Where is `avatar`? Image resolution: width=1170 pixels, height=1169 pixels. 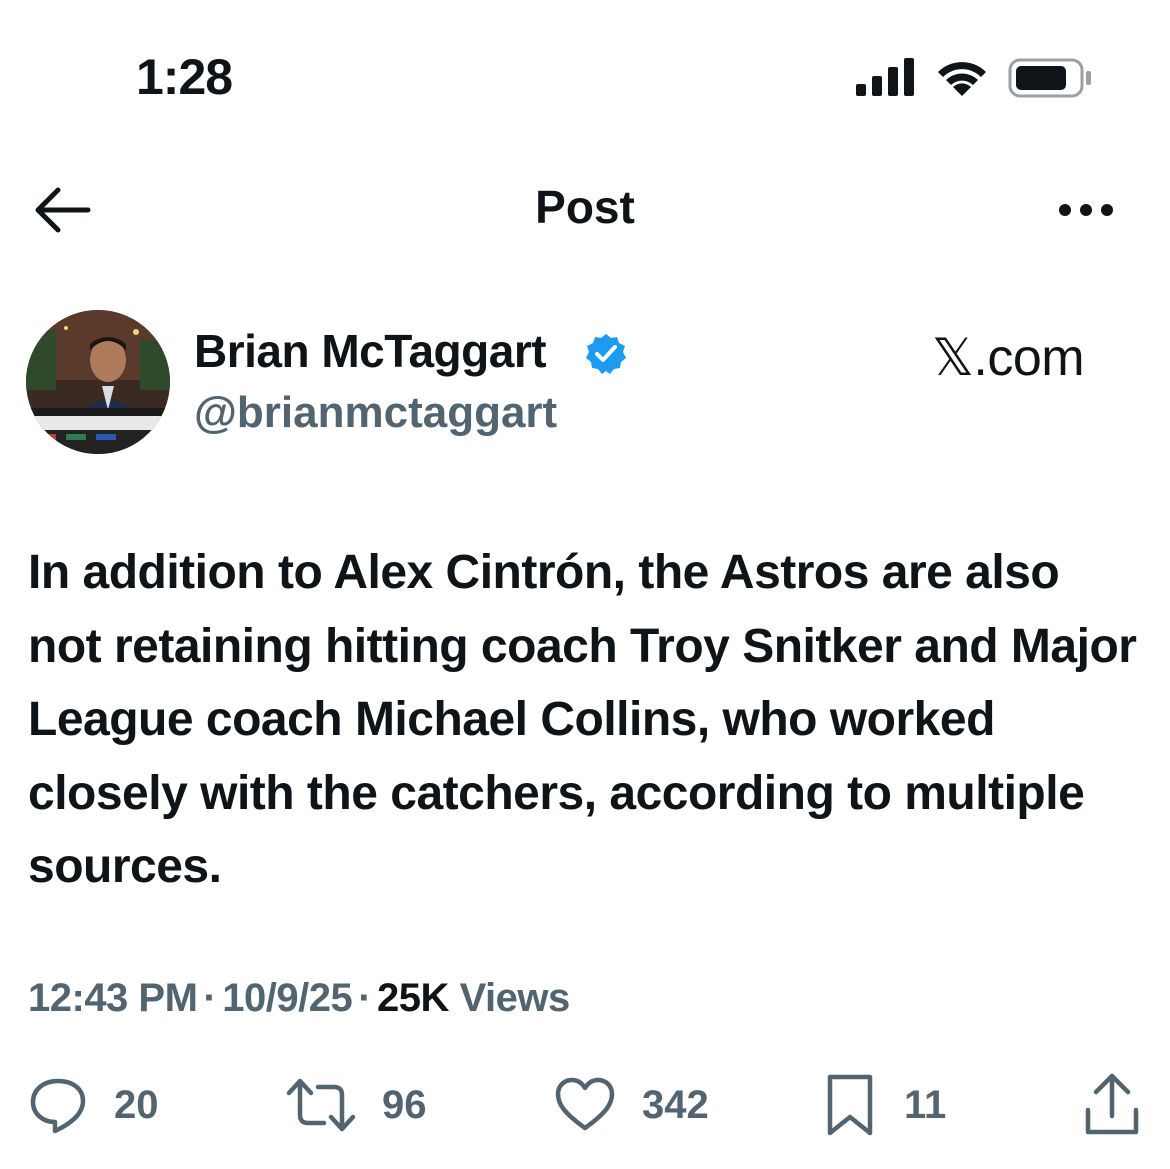 avatar is located at coordinates (98, 382).